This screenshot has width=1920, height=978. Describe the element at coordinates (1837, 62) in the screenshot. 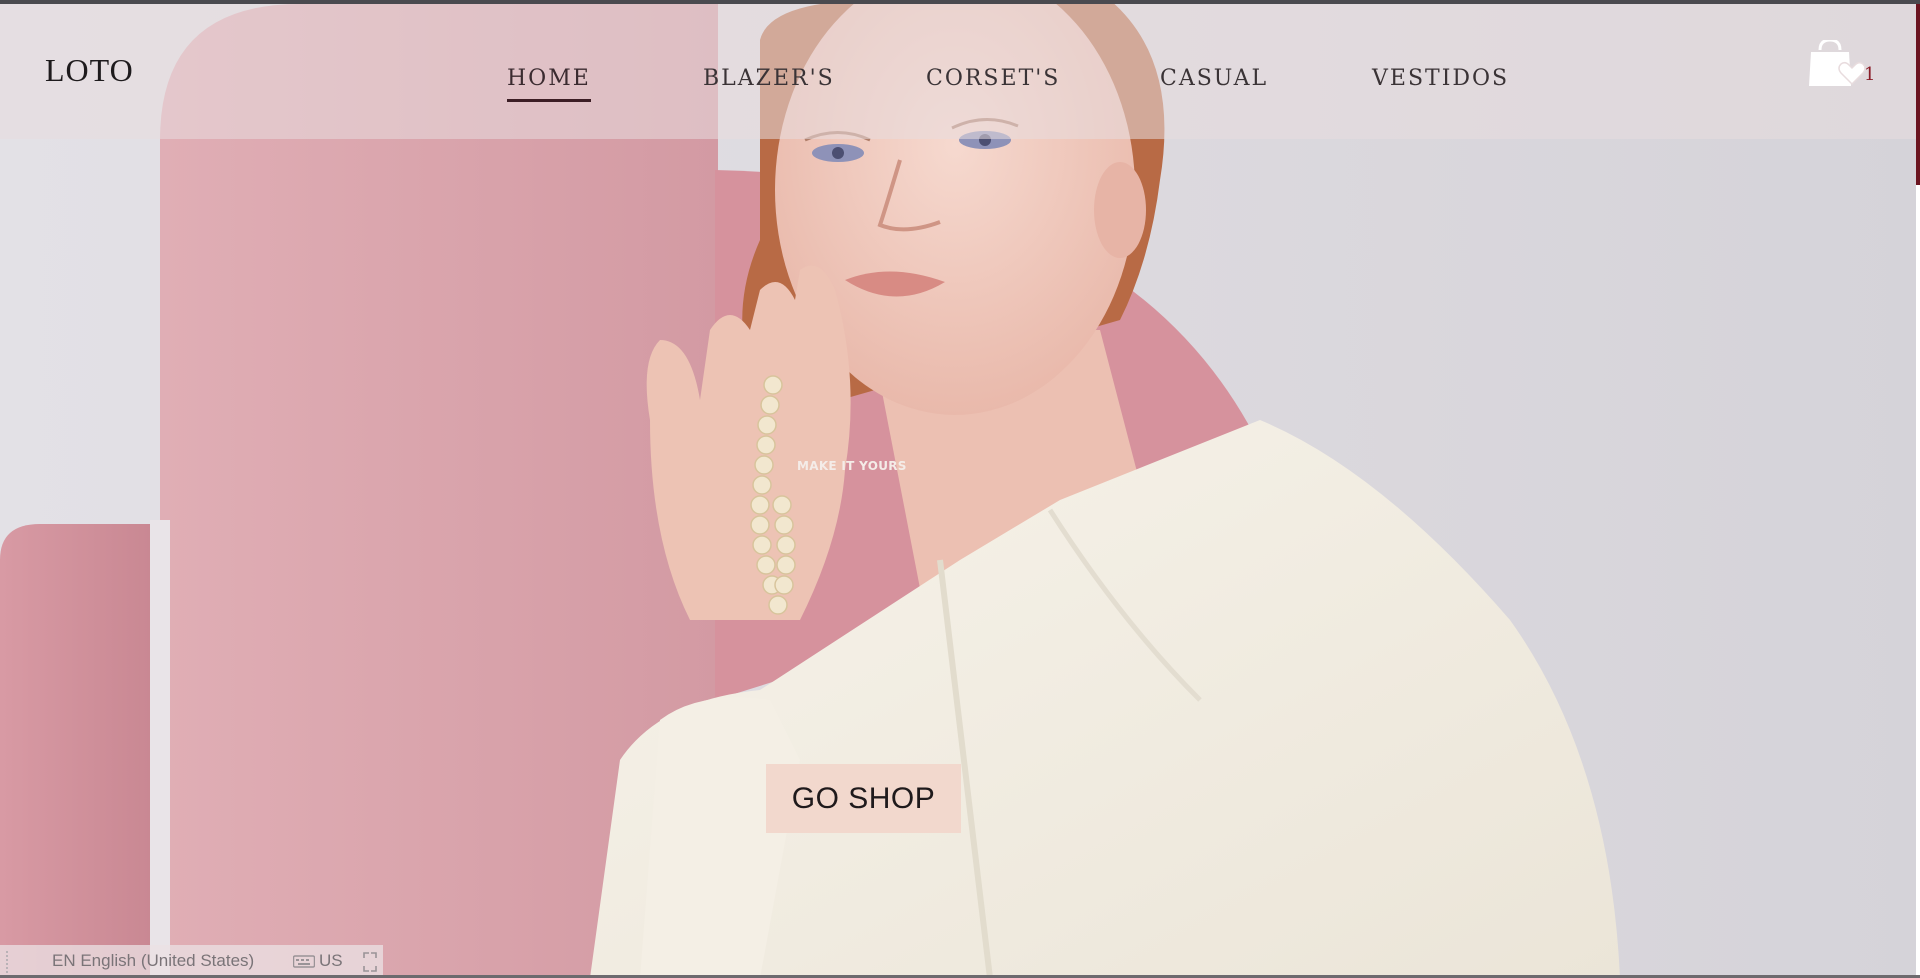

I see `shopping-bag-heart-icon` at that location.